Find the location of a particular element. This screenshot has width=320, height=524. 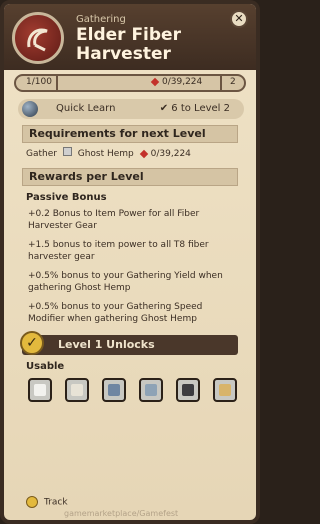

watermark: gamemarketplace/Gamefest is located at coordinates (121, 513).